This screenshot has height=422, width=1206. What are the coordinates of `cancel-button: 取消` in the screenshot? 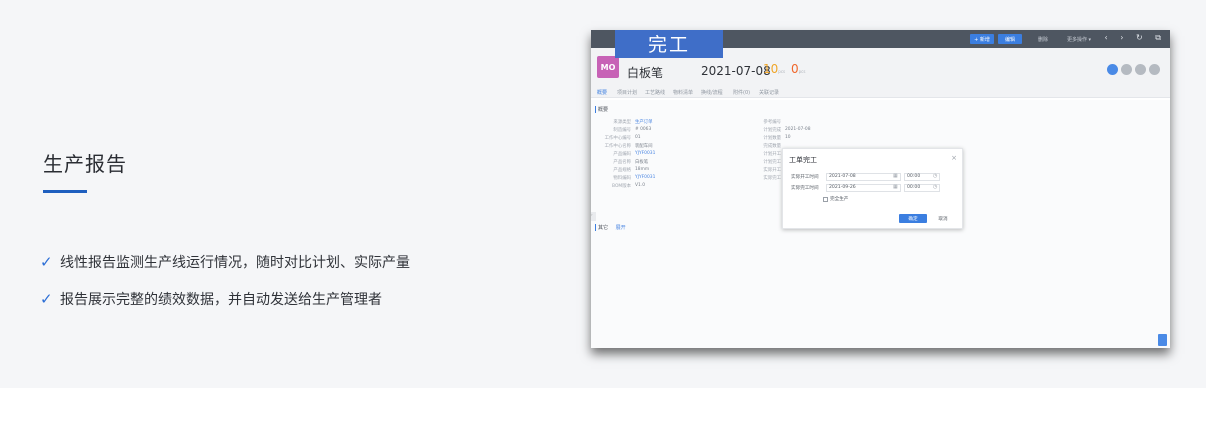 It's located at (943, 218).